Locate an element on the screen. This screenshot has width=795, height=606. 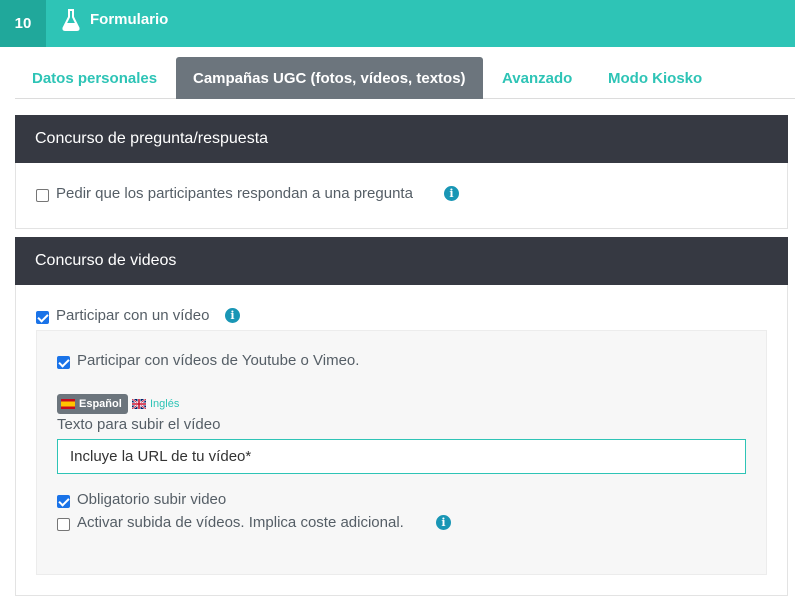
uk-flag-icon is located at coordinates (139, 404).